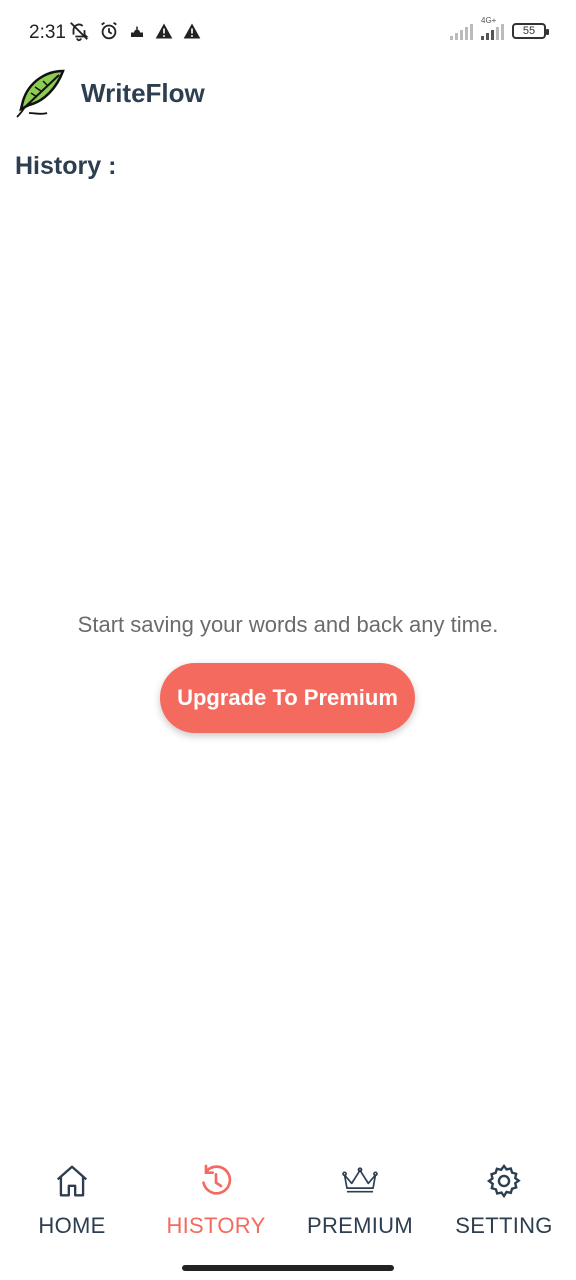  What do you see at coordinates (288, 33) in the screenshot?
I see `status-bar: 2:31 4G+ 55` at bounding box center [288, 33].